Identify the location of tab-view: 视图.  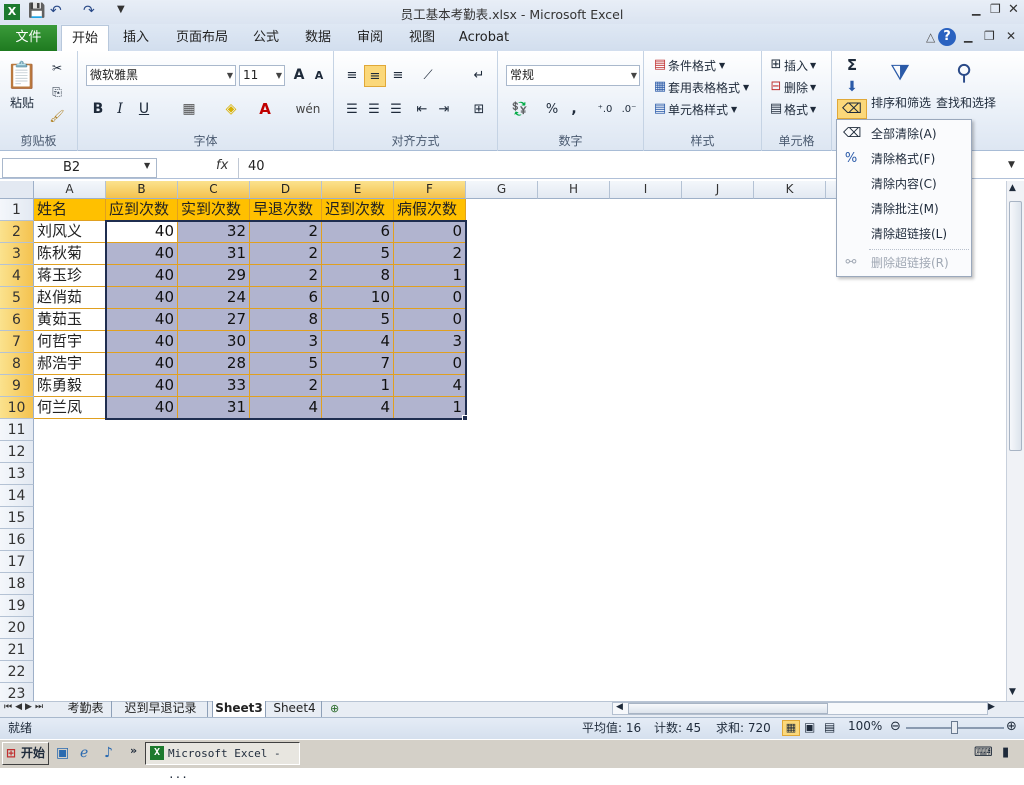
(422, 38).